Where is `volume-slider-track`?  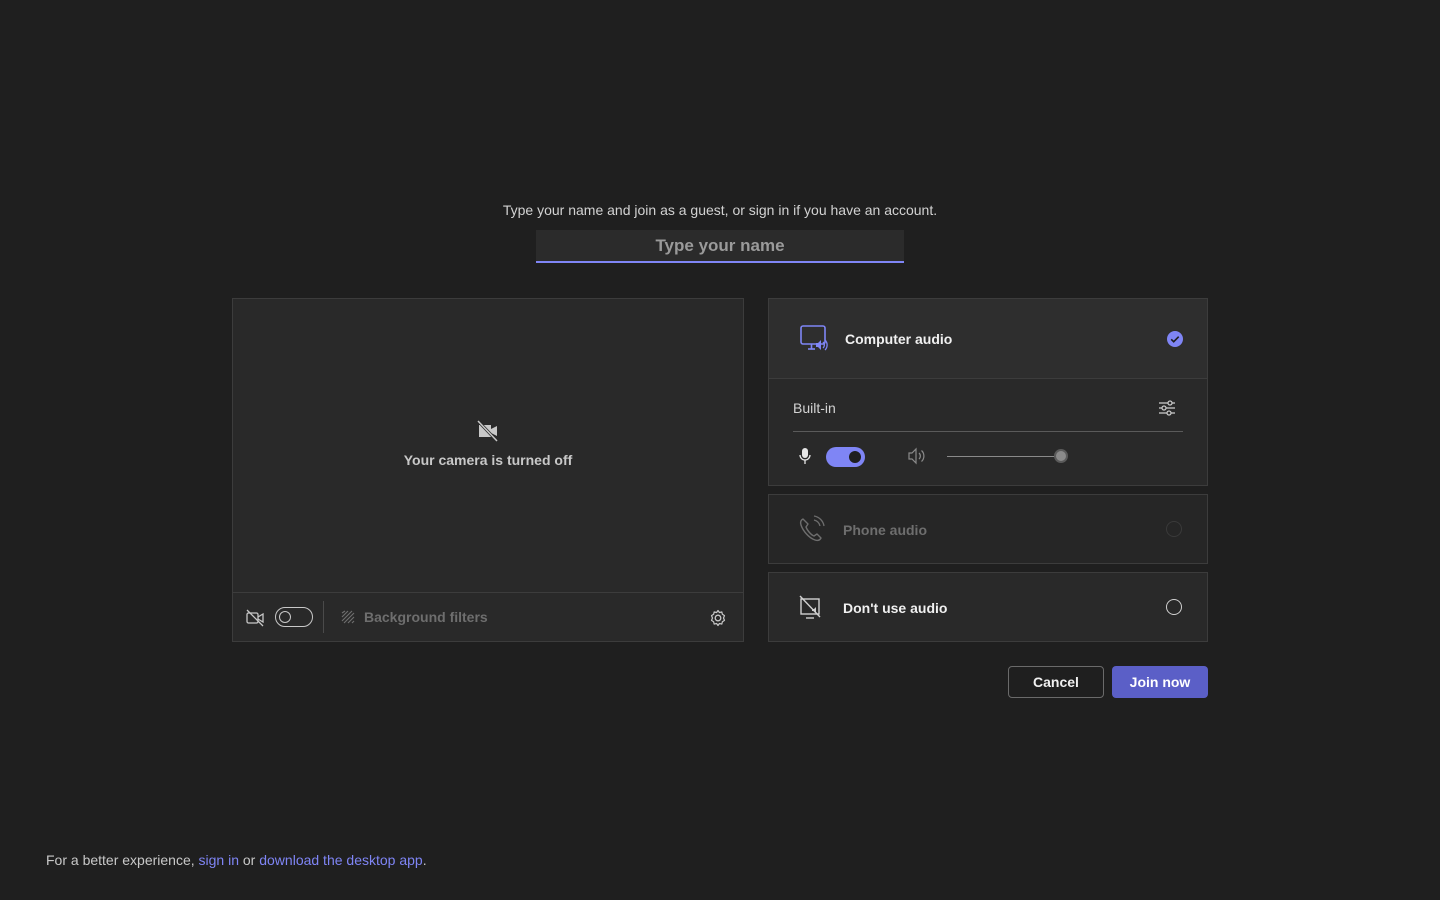 volume-slider-track is located at coordinates (1004, 456).